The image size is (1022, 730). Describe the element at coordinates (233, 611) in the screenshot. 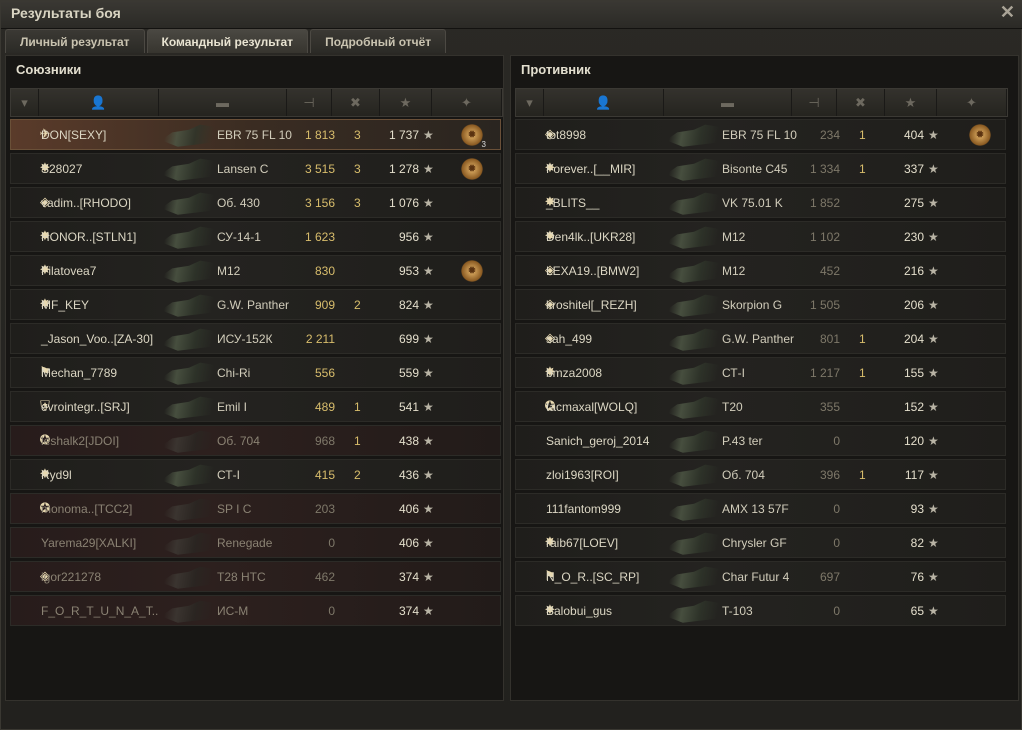

I see `tank-name: ИС-М` at that location.